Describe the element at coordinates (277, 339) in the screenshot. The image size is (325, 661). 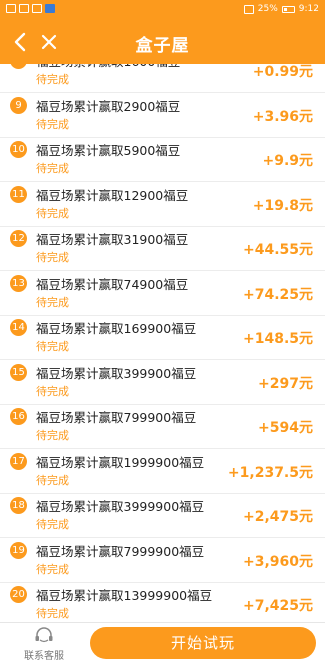
I see `task-reward: +148.5元` at that location.